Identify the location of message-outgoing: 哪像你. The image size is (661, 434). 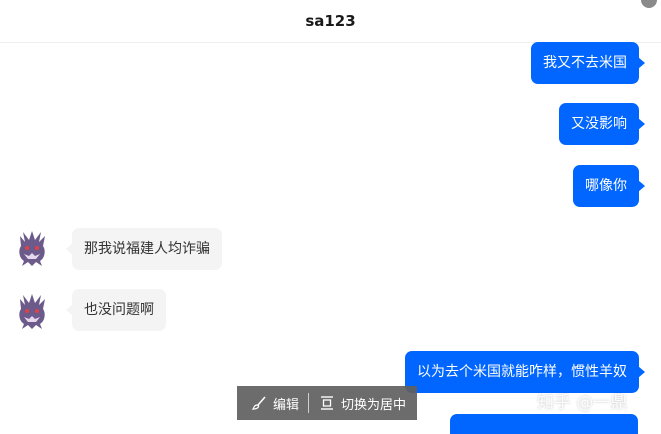
(330, 186).